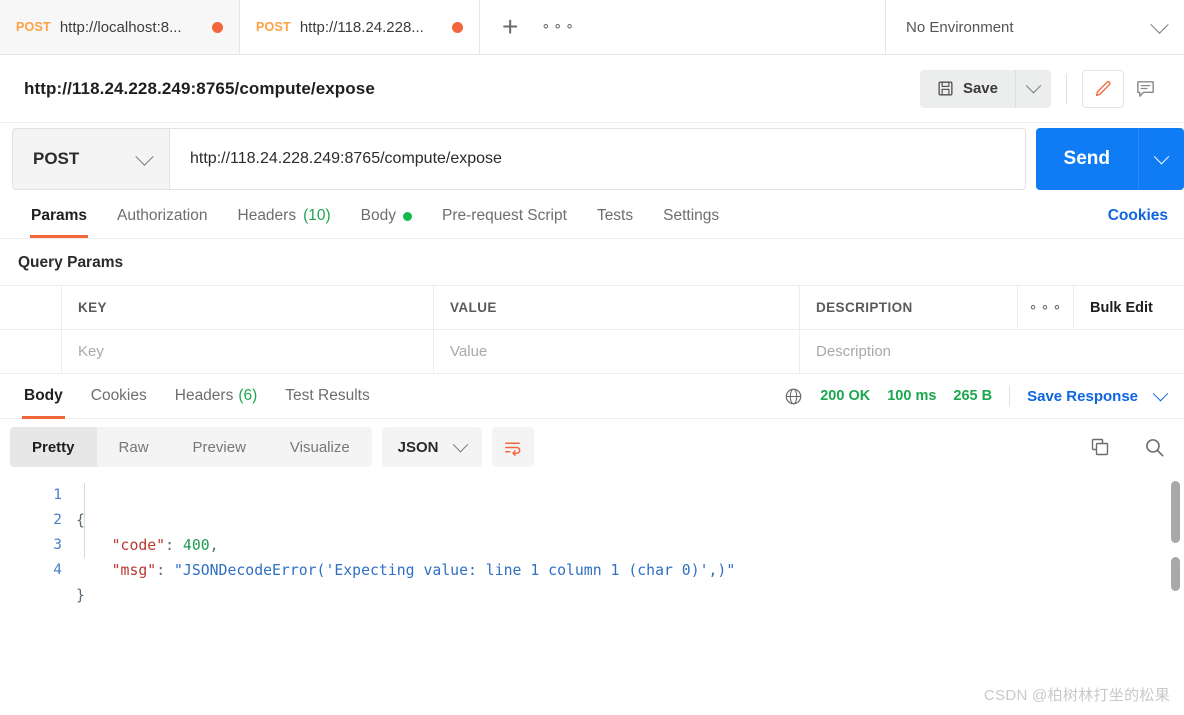 Image resolution: width=1184 pixels, height=715 pixels. I want to click on response-format-selector: JSON, so click(431, 447).